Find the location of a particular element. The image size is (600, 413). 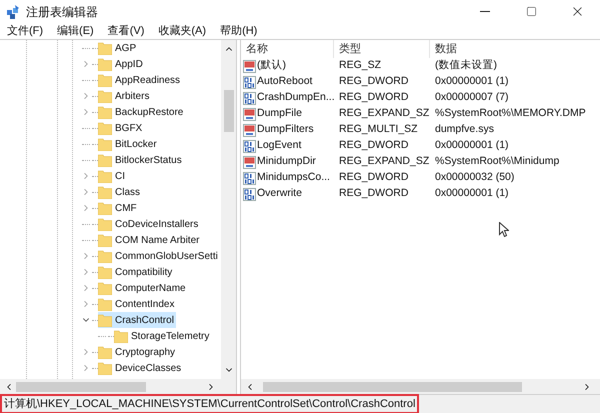

maximize-icon is located at coordinates (531, 11).